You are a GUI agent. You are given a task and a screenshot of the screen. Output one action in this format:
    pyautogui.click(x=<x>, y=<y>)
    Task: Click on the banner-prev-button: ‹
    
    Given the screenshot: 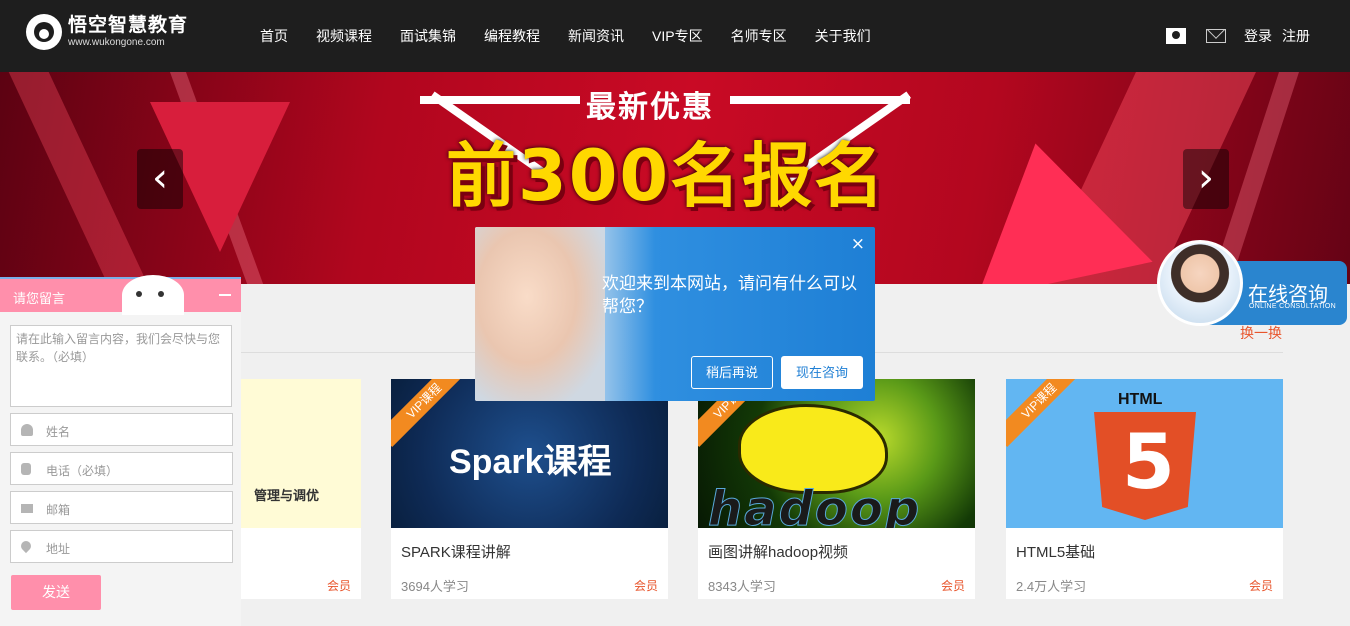 What is the action you would take?
    pyautogui.click(x=160, y=179)
    